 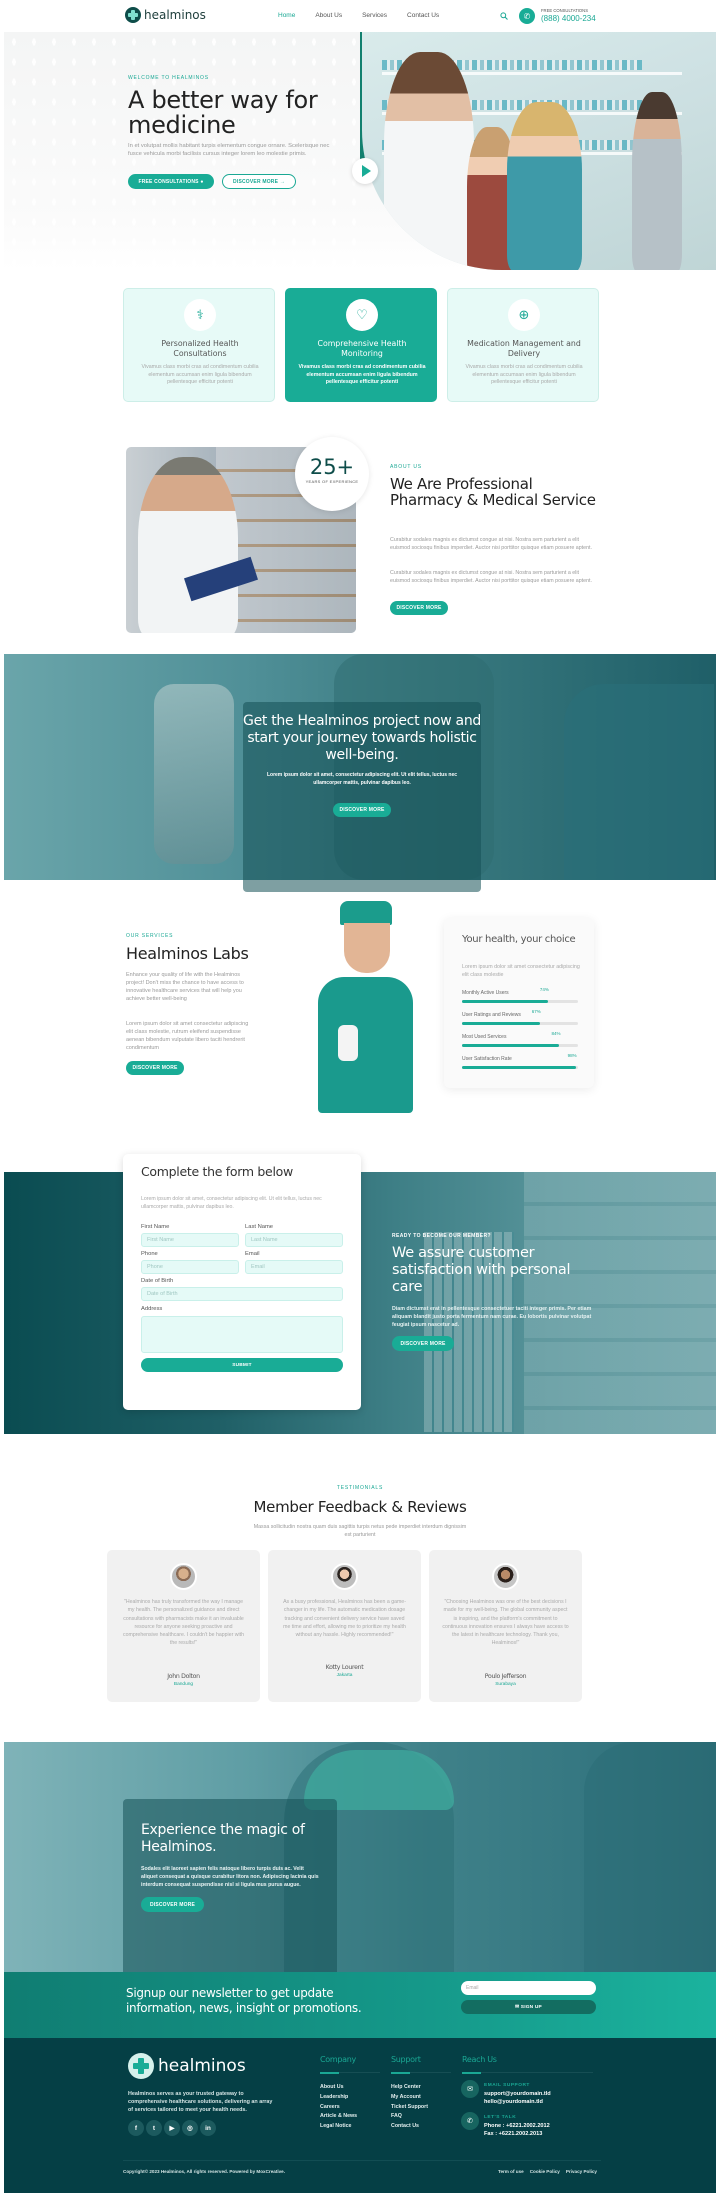 I want to click on experience-discover-button: DISCOVER MORE, so click(x=172, y=1904).